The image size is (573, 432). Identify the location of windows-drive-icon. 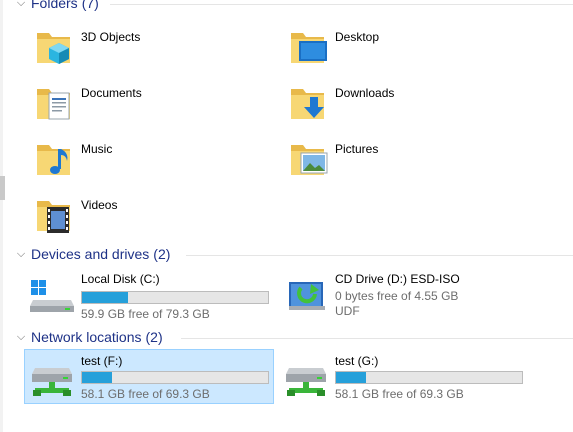
(52, 296).